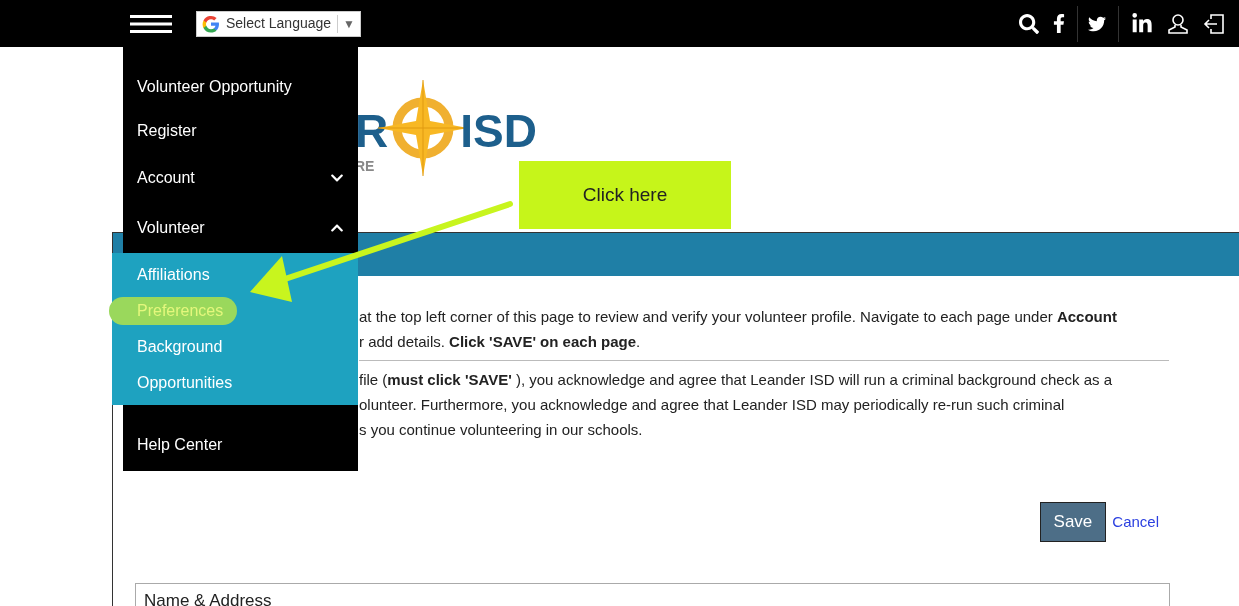 The width and height of the screenshot is (1239, 606). Describe the element at coordinates (240, 178) in the screenshot. I see `menu-group: Account` at that location.